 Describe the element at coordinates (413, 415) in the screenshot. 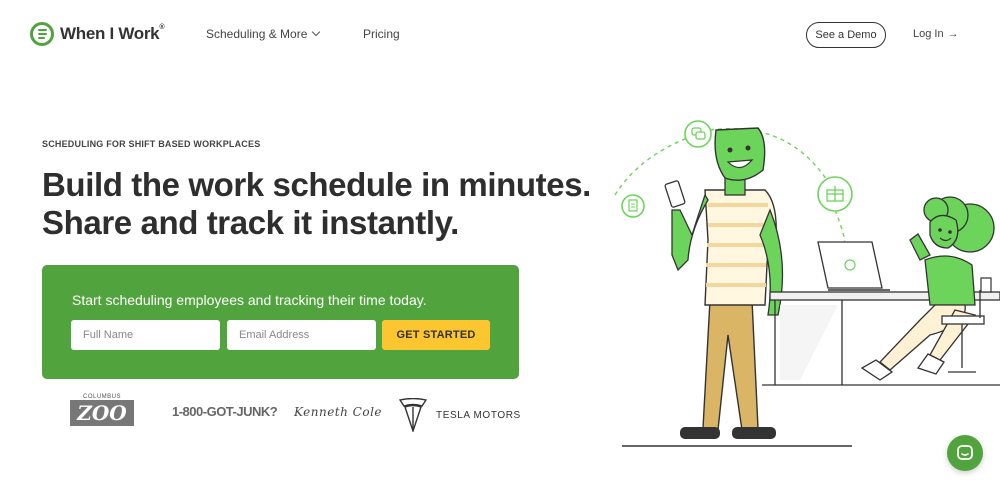

I see `tesla-shield-icon` at that location.